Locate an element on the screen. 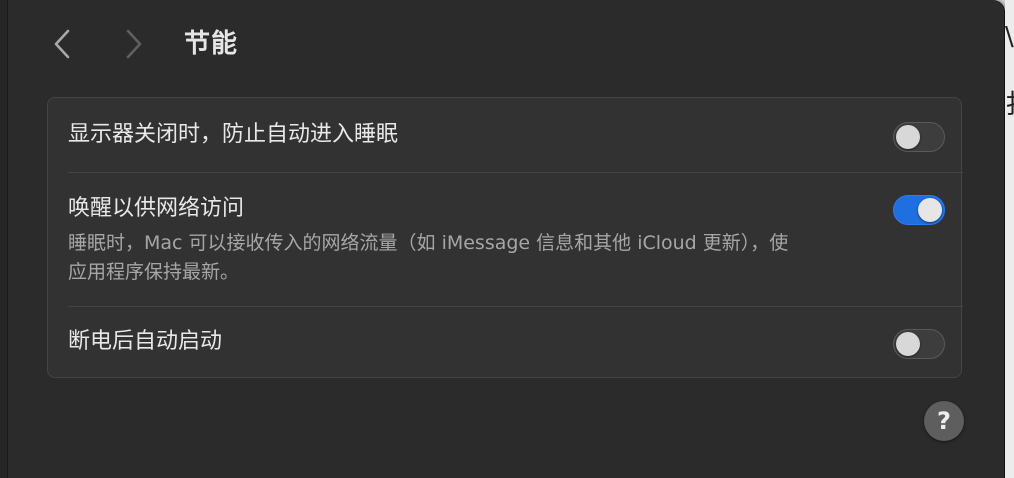 The image size is (1014, 478). back-button is located at coordinates (62, 44).